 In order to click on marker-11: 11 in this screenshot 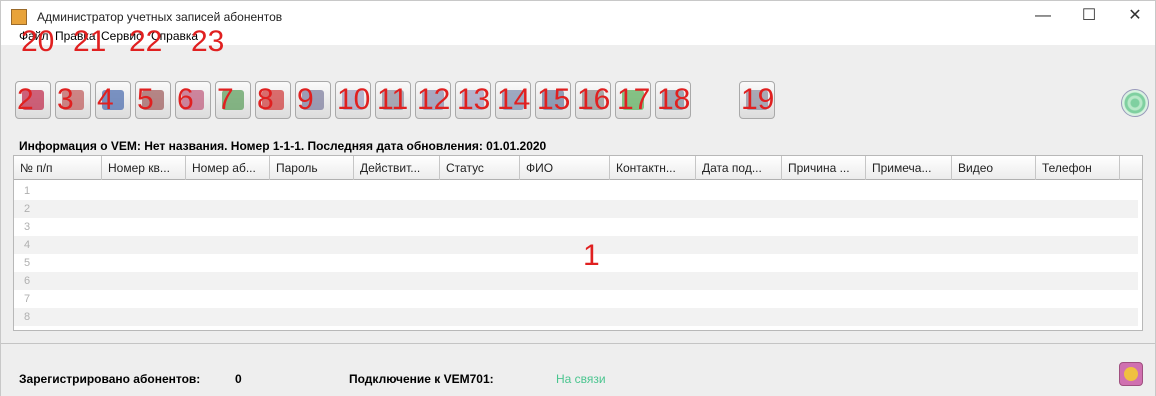, I will do `click(393, 99)`.